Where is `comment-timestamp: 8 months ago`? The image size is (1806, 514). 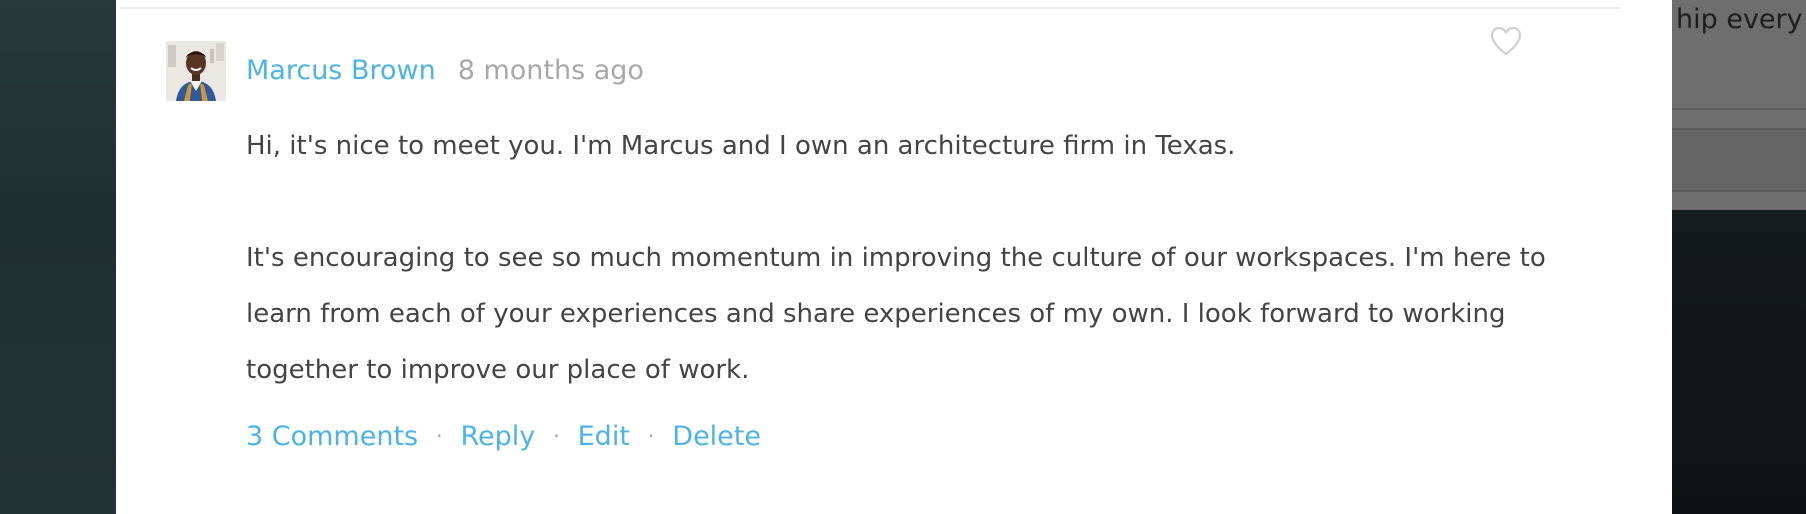
comment-timestamp: 8 months ago is located at coordinates (550, 70).